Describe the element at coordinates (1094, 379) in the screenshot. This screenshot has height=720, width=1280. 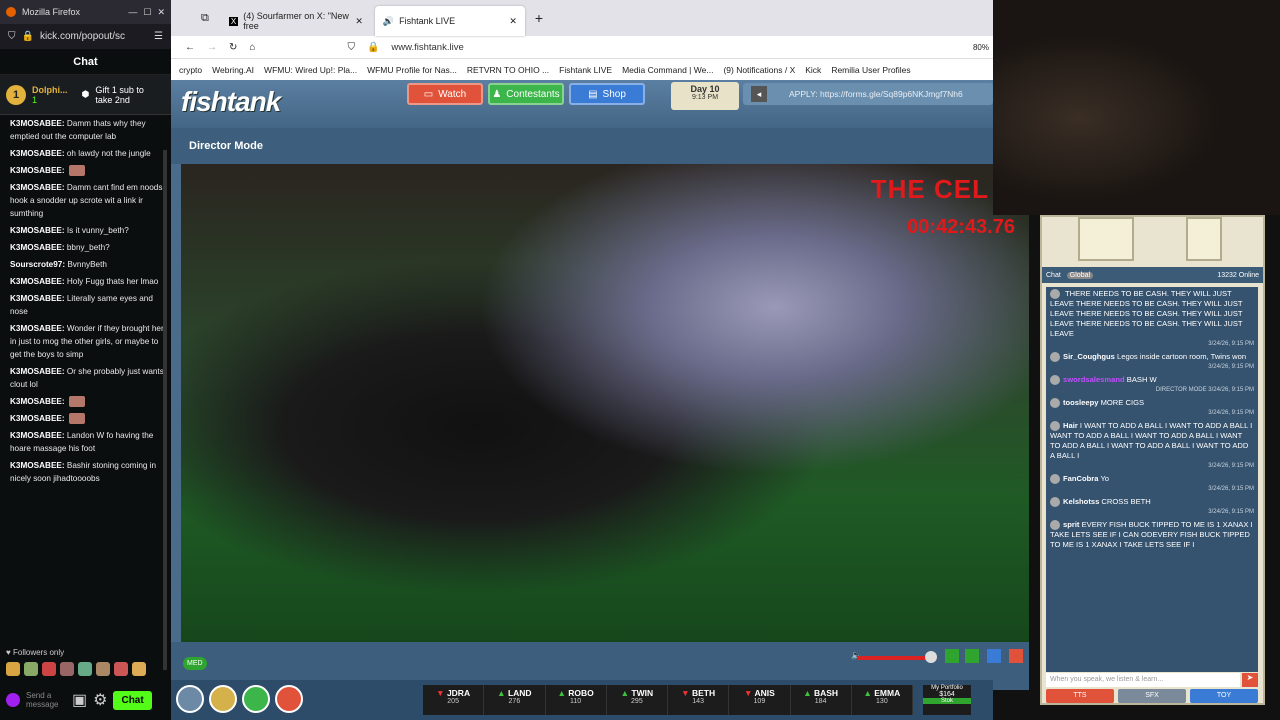
I see `chat-username: swordsalesmand` at that location.